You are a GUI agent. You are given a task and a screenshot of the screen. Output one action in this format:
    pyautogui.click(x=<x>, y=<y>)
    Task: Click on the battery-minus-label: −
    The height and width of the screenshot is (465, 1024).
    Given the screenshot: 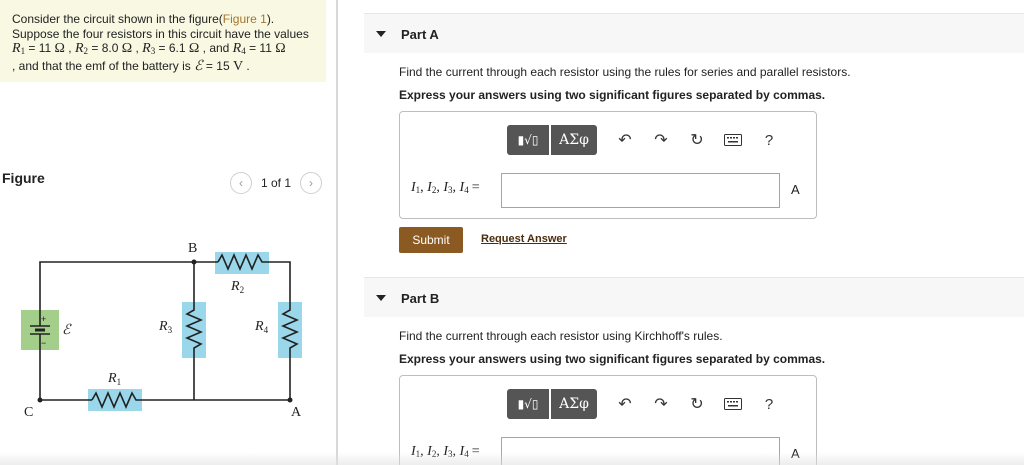 What is the action you would take?
    pyautogui.click(x=43, y=343)
    